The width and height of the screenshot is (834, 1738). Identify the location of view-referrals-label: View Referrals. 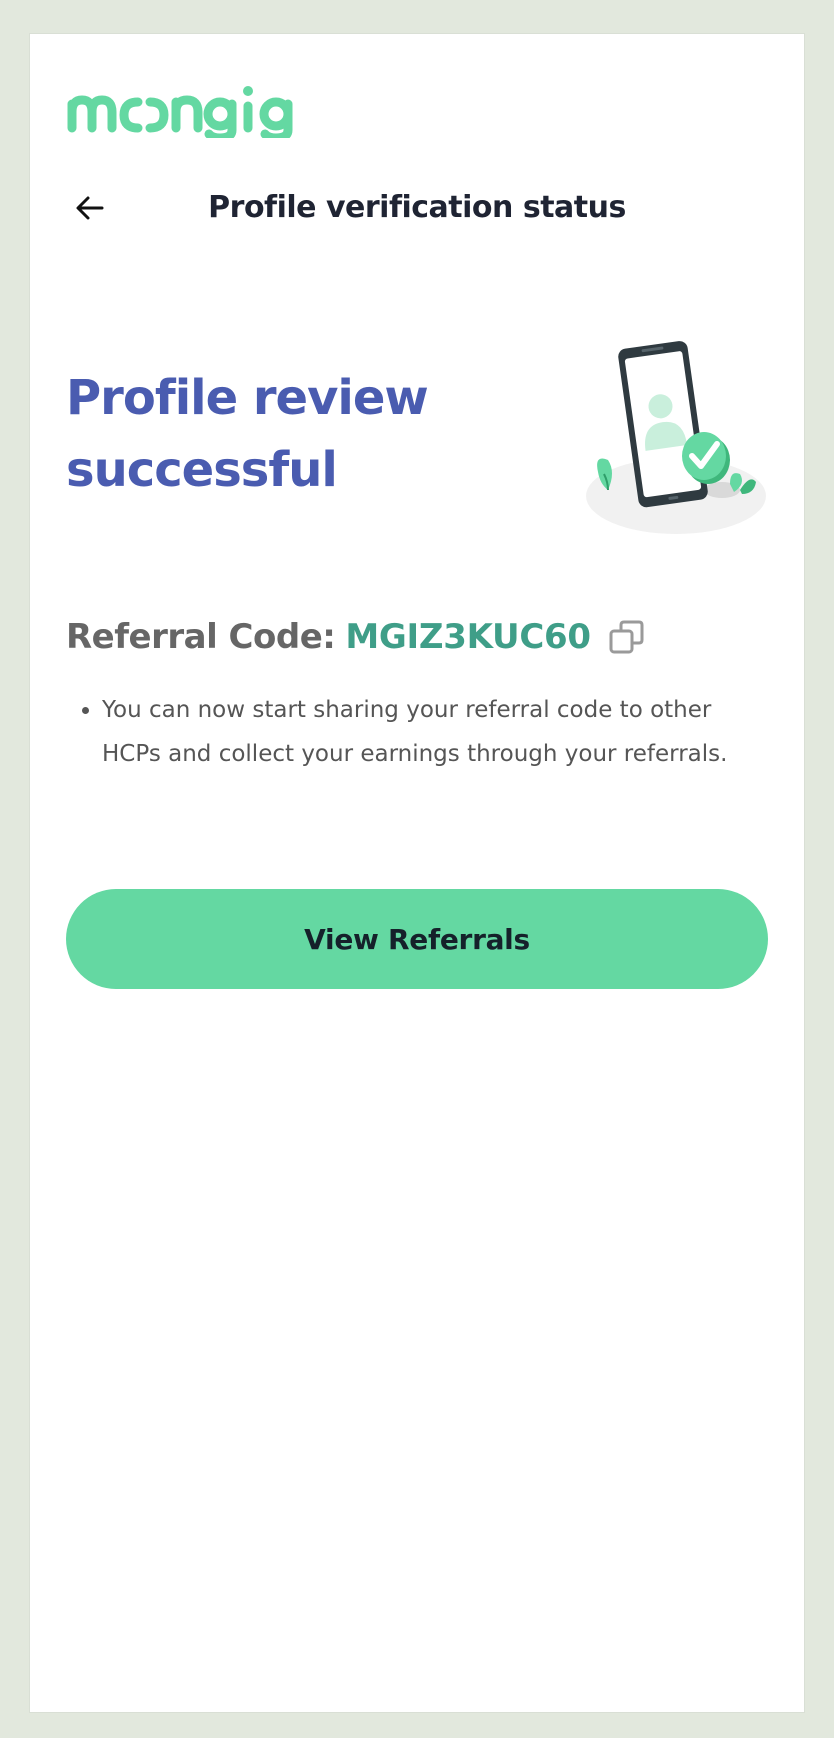
(417, 939).